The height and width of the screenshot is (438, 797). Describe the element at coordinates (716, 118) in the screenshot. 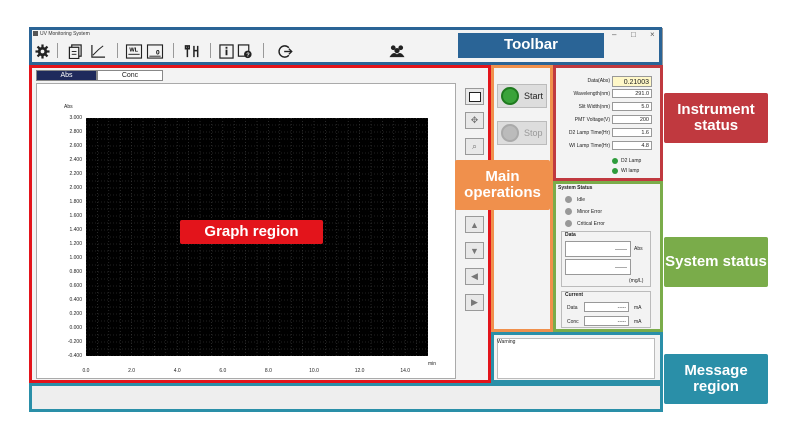

I see `instrument-status-callout: Instrument status` at that location.